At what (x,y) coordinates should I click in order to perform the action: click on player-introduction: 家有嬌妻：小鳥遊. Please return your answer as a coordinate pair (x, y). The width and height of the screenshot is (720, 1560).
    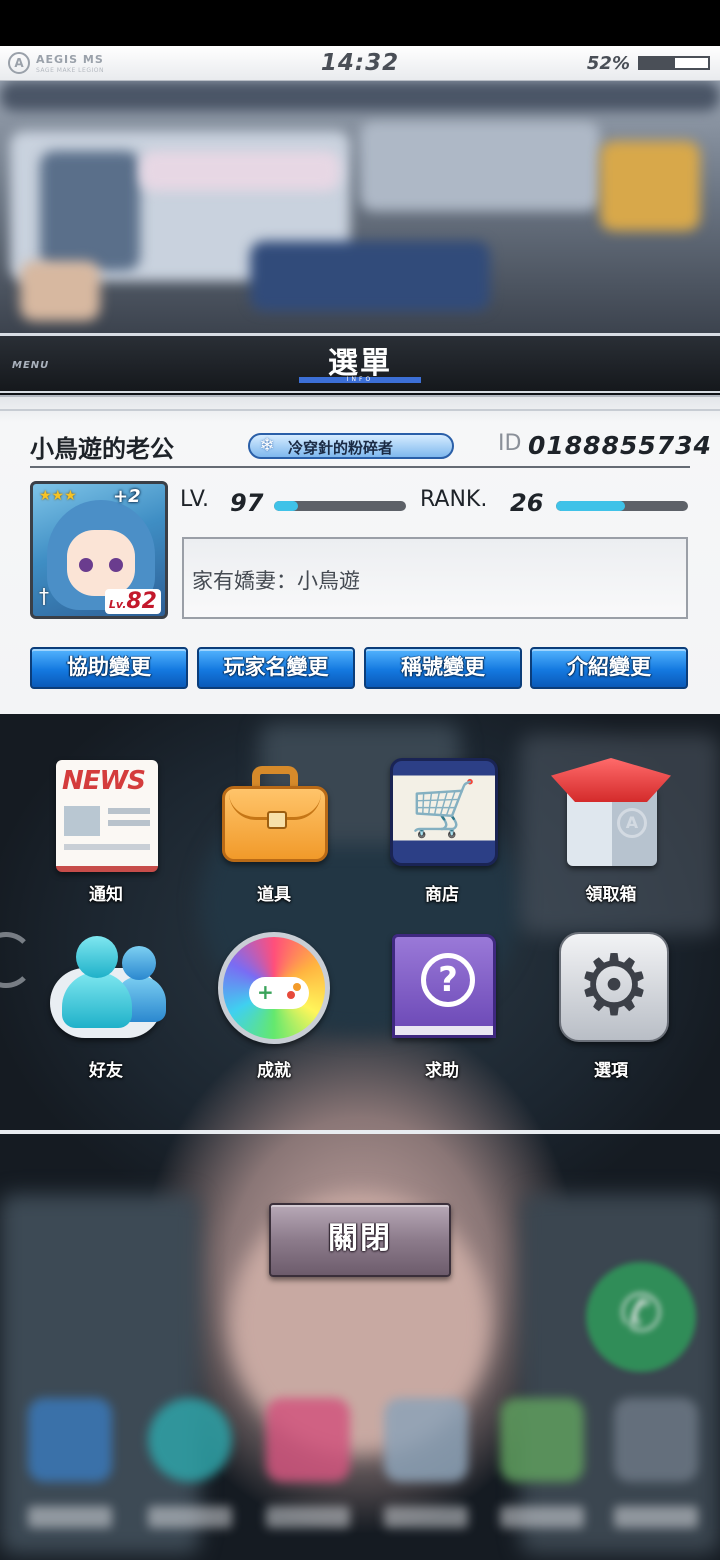
    Looking at the image, I should click on (435, 578).